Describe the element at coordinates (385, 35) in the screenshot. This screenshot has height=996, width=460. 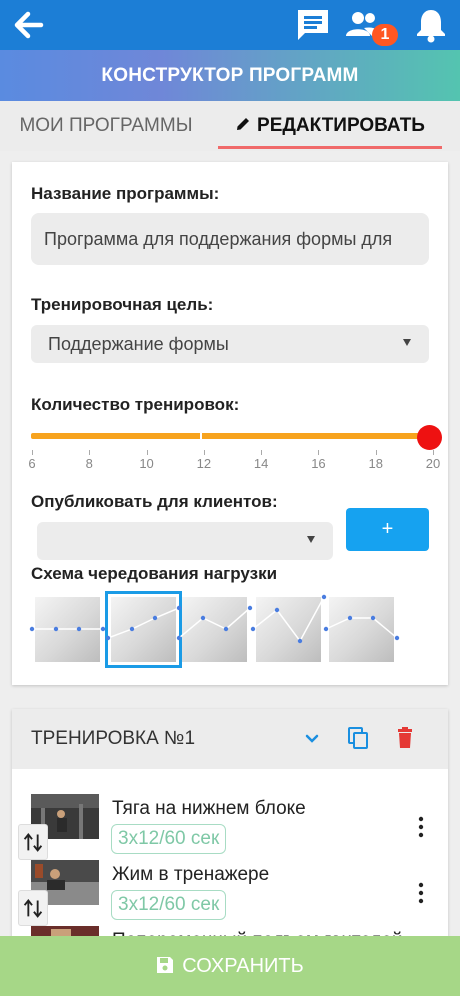
I see `notification-badge: 1` at that location.